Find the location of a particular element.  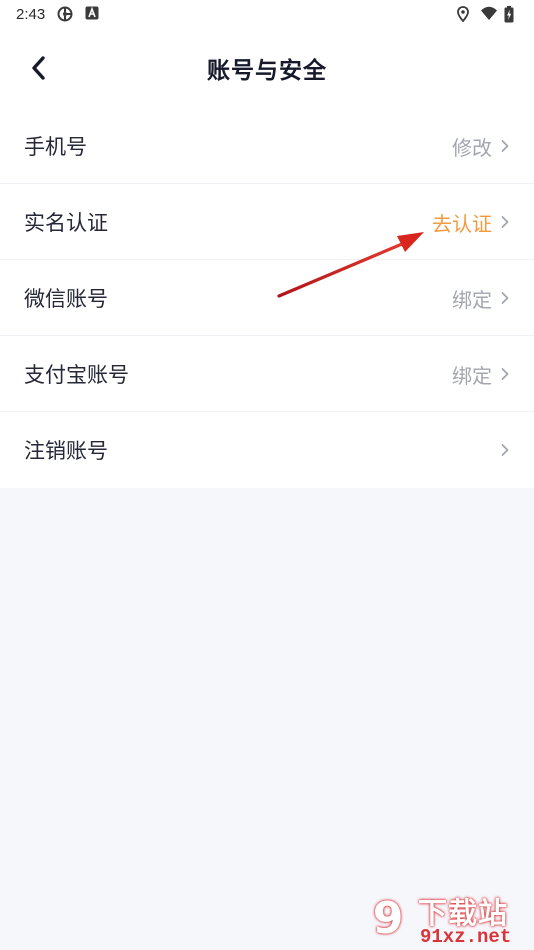

bind-alipay-link: 绑定 is located at coordinates (472, 374).